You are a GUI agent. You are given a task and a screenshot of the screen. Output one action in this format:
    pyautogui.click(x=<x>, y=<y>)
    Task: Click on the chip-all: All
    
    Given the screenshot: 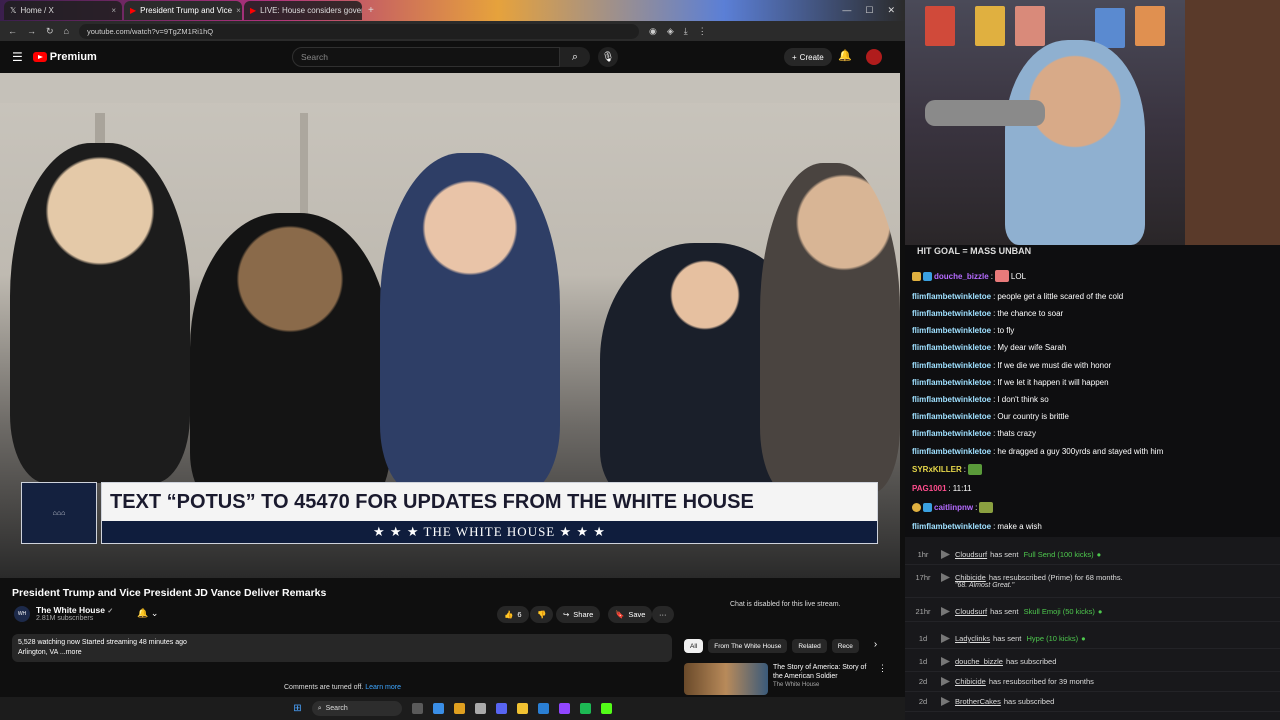 What is the action you would take?
    pyautogui.click(x=694, y=646)
    